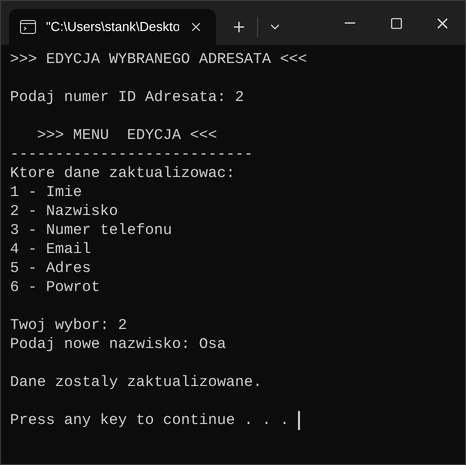 The width and height of the screenshot is (466, 465). What do you see at coordinates (69, 325) in the screenshot?
I see `console-line: Twoj wybor: 2` at bounding box center [69, 325].